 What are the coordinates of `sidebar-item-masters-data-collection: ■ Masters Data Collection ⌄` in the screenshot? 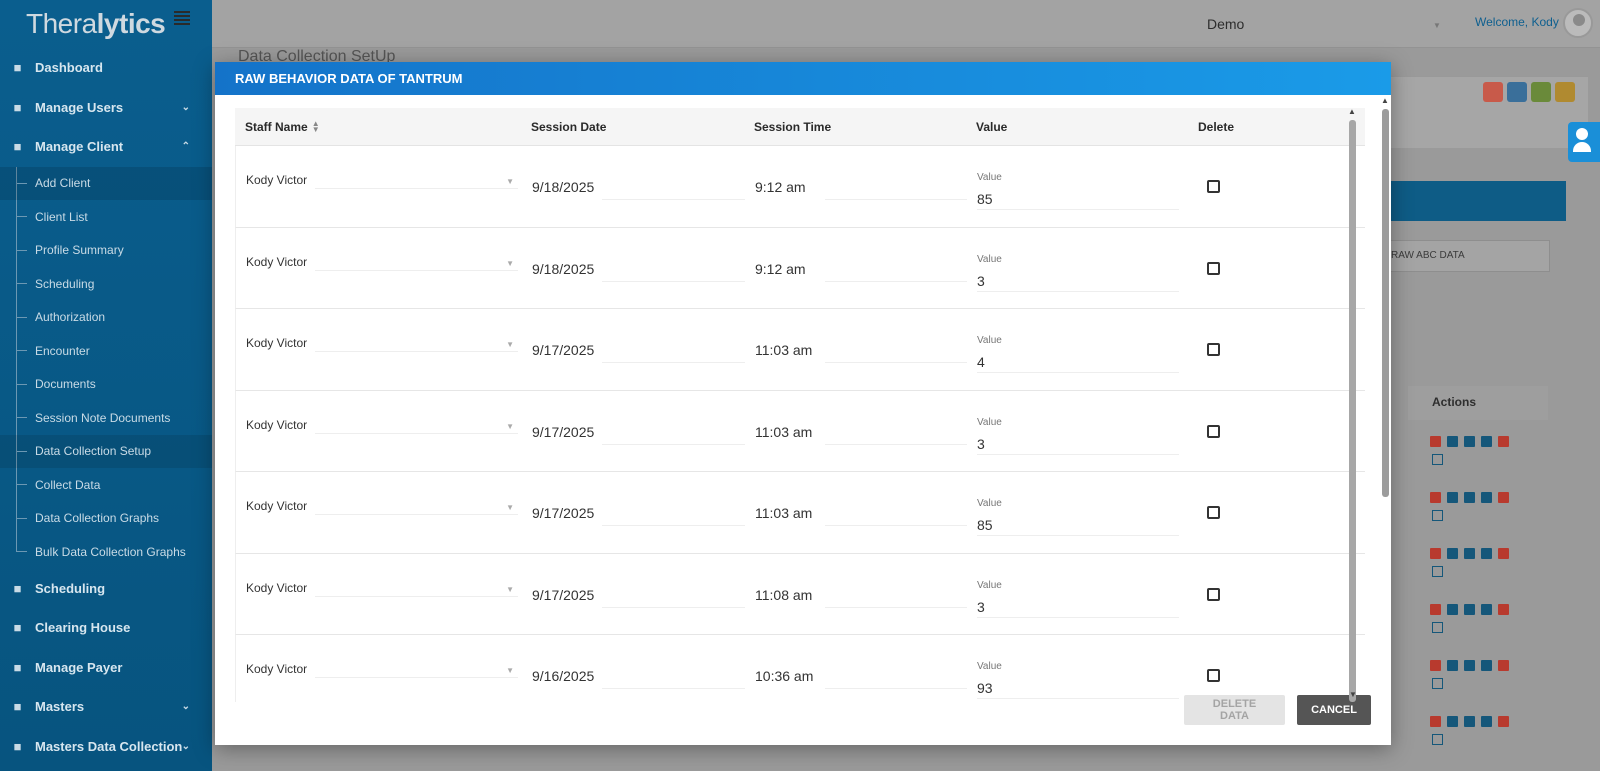 It's located at (106, 747).